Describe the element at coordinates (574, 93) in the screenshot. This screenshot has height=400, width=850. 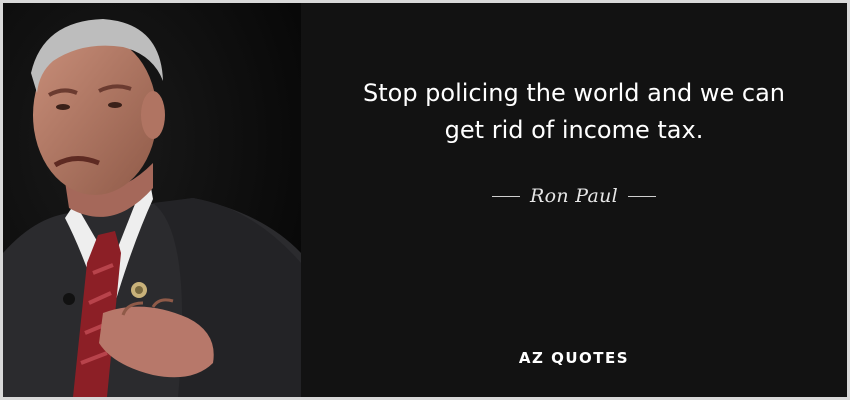
I see `quote-line-1: Stop policing the world and we can` at that location.